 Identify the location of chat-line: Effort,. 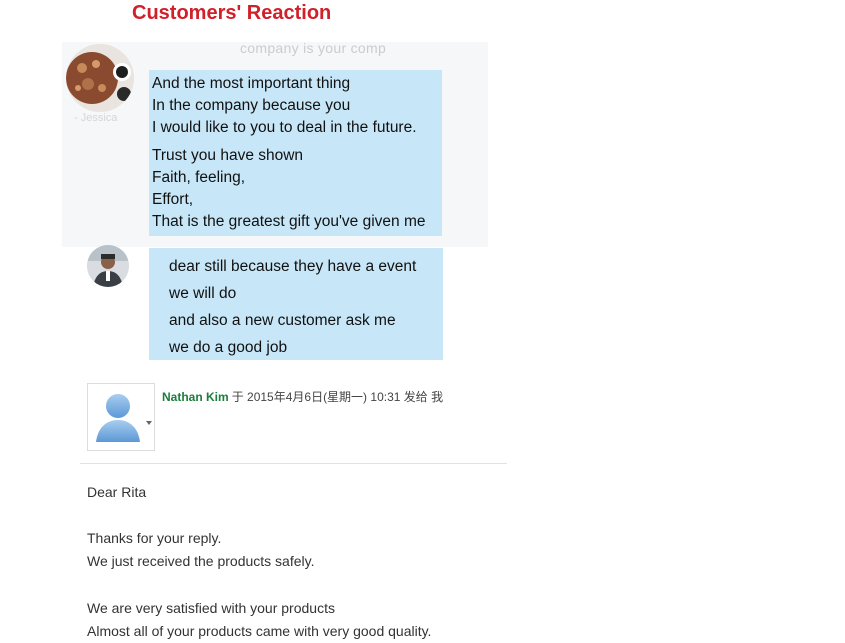
(173, 199).